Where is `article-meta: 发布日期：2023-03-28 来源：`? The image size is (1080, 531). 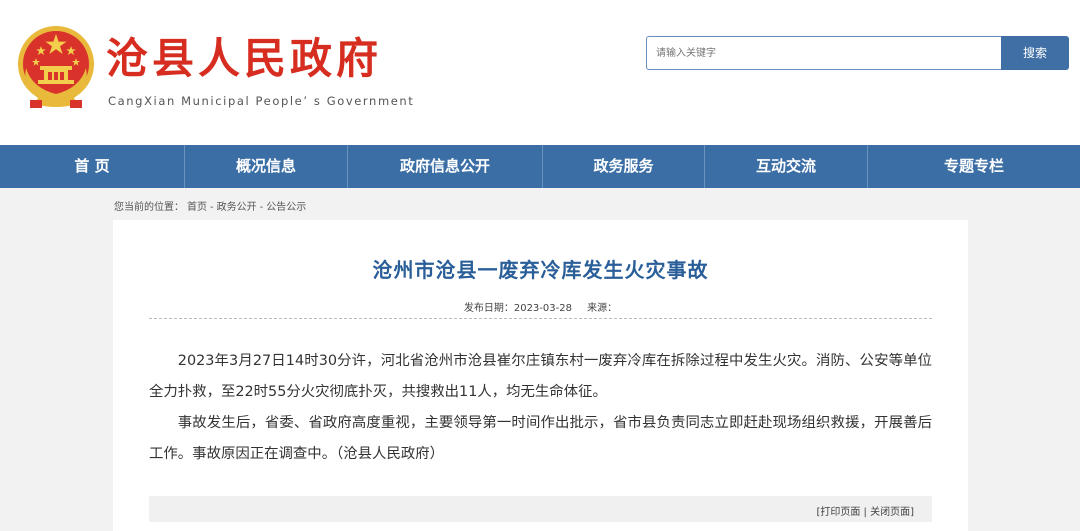
article-meta: 发布日期：2023-03-28 来源： is located at coordinates (540, 306).